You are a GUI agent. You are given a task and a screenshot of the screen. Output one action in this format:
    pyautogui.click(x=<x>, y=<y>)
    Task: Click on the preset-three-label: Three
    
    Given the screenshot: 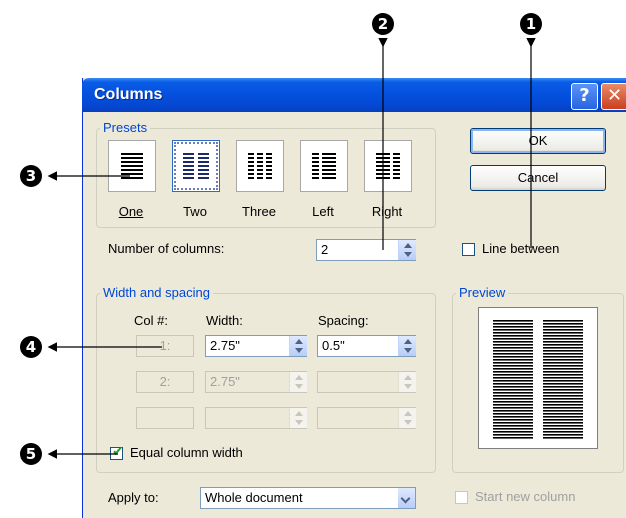 What is the action you would take?
    pyautogui.click(x=259, y=211)
    